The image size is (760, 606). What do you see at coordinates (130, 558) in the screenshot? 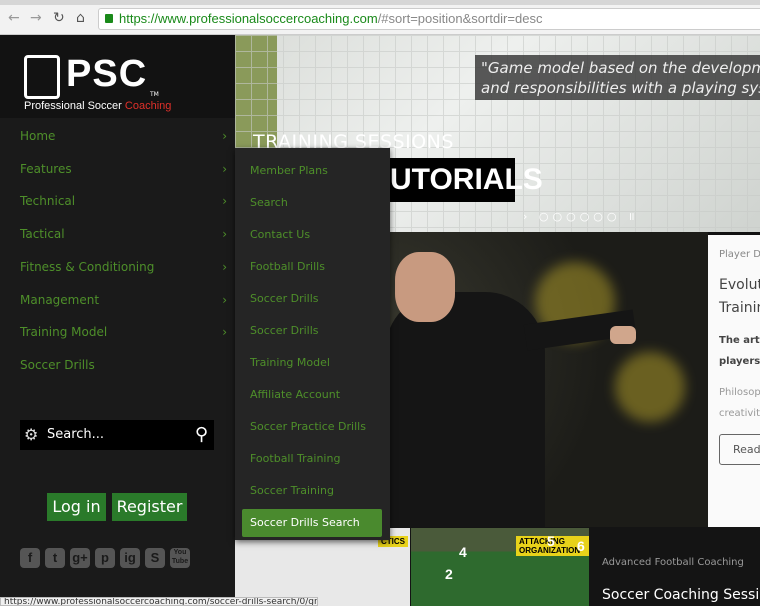
I see `instagram-icon: ig` at bounding box center [130, 558].